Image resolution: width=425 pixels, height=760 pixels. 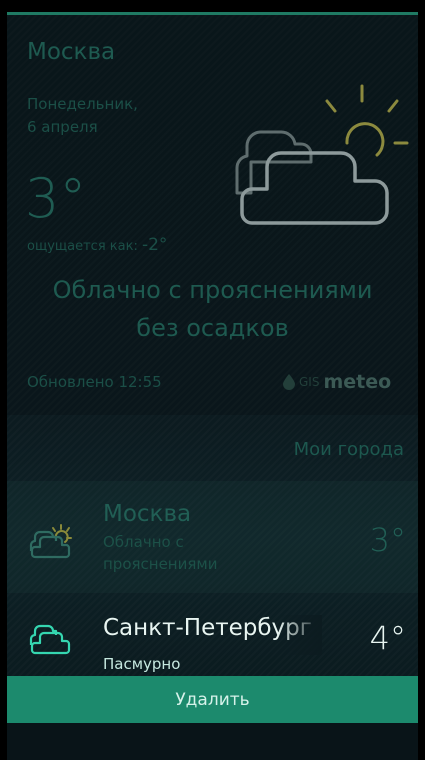 What do you see at coordinates (212, 741) in the screenshot?
I see `bottom-area` at bounding box center [212, 741].